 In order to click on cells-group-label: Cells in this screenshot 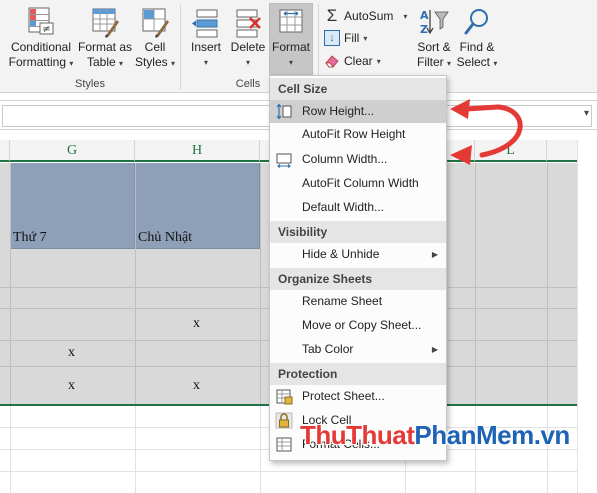, I will do `click(248, 84)`.